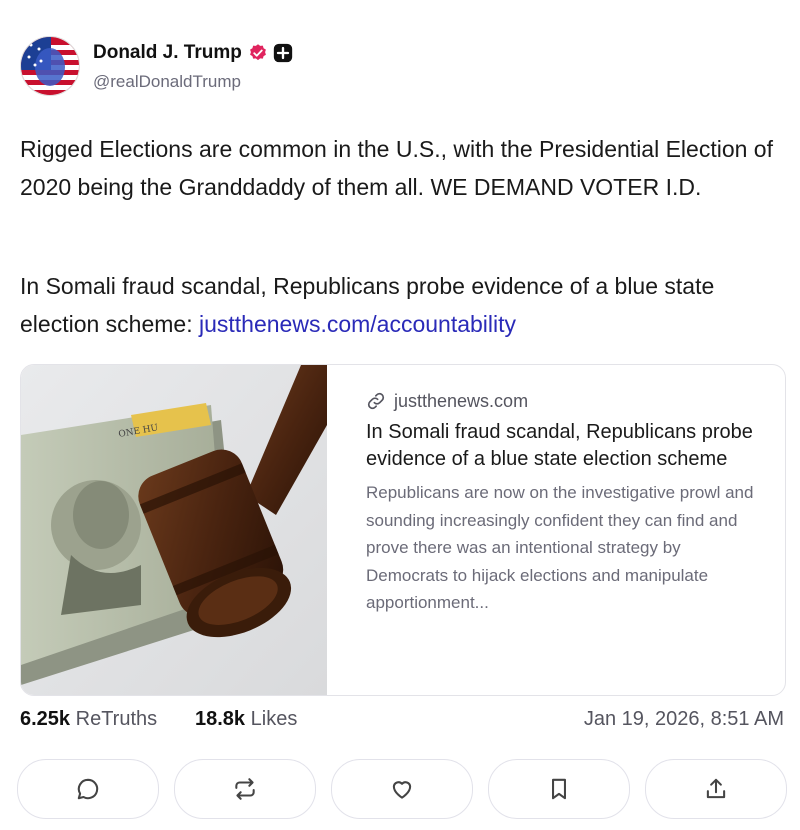 The height and width of the screenshot is (830, 800). I want to click on author-name-row: Donald J. Trump, so click(193, 53).